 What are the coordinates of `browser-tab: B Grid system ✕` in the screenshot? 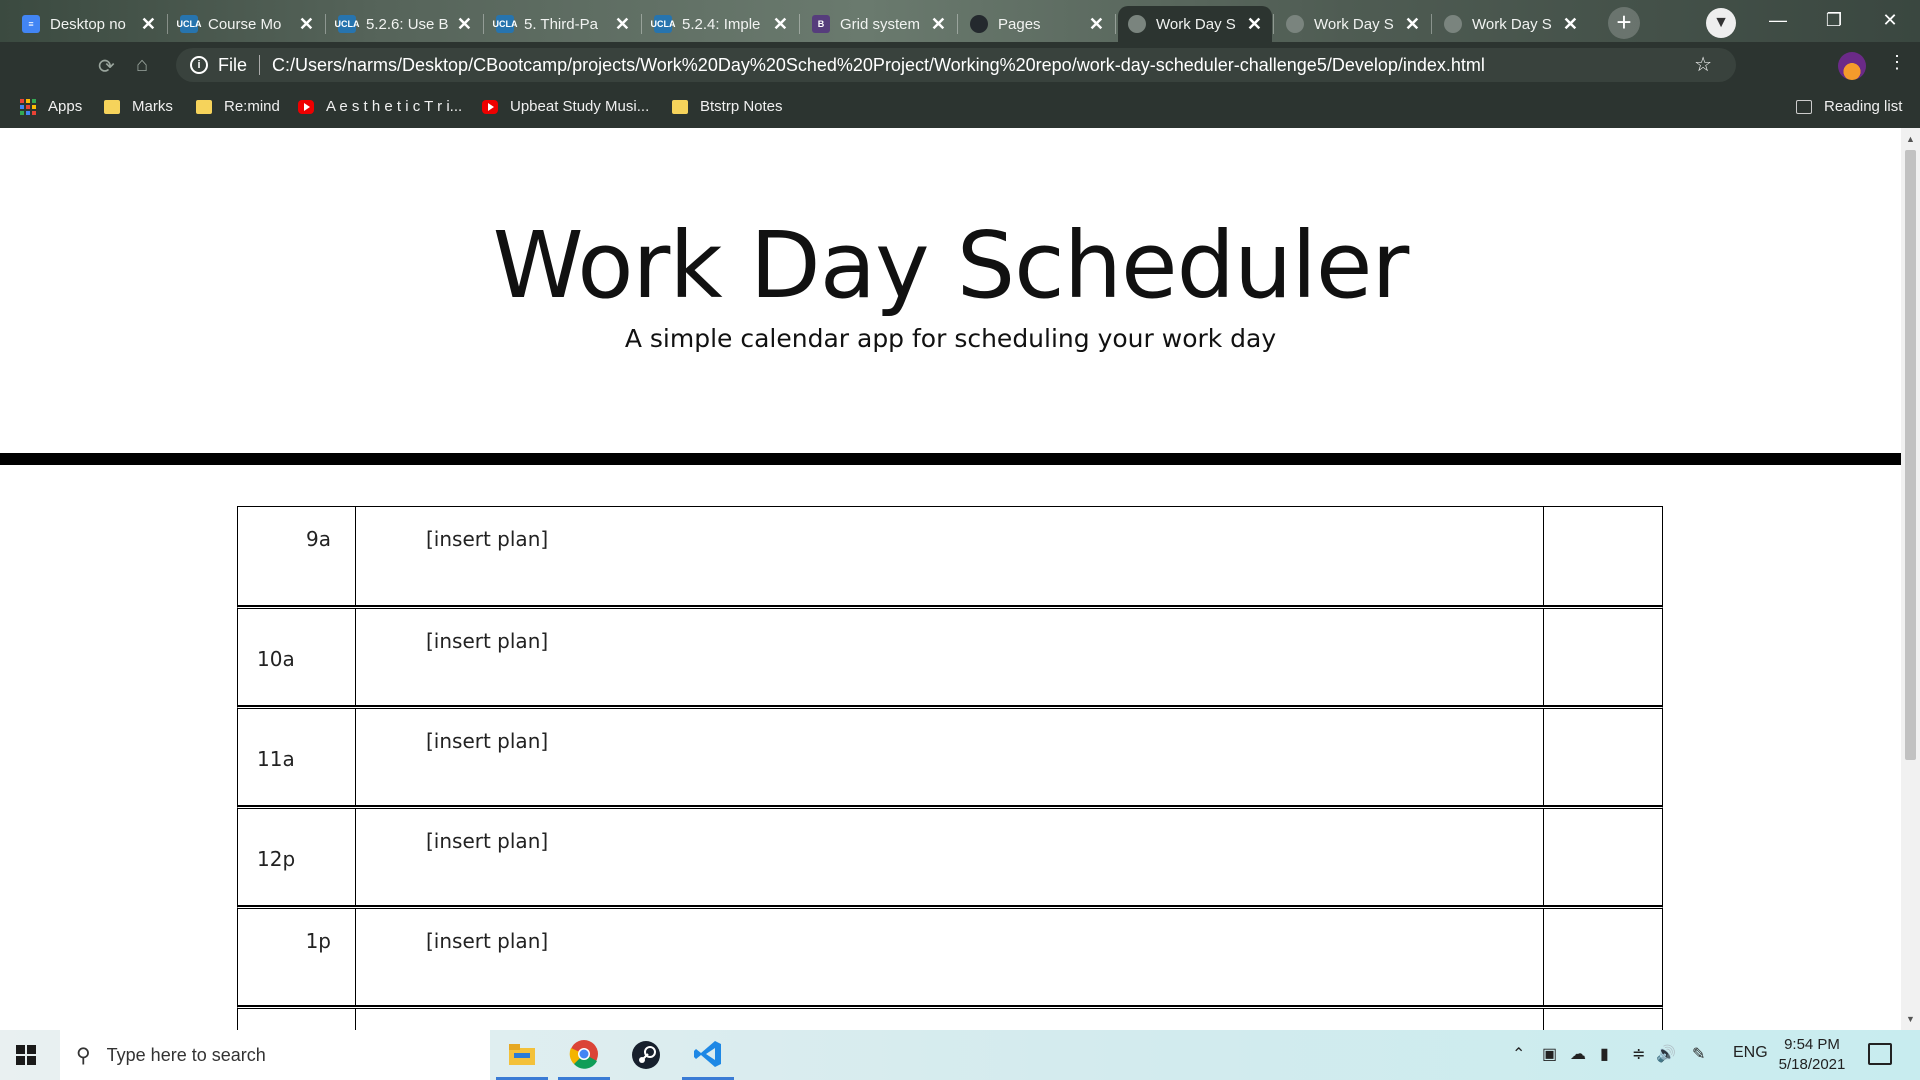 It's located at (879, 24).